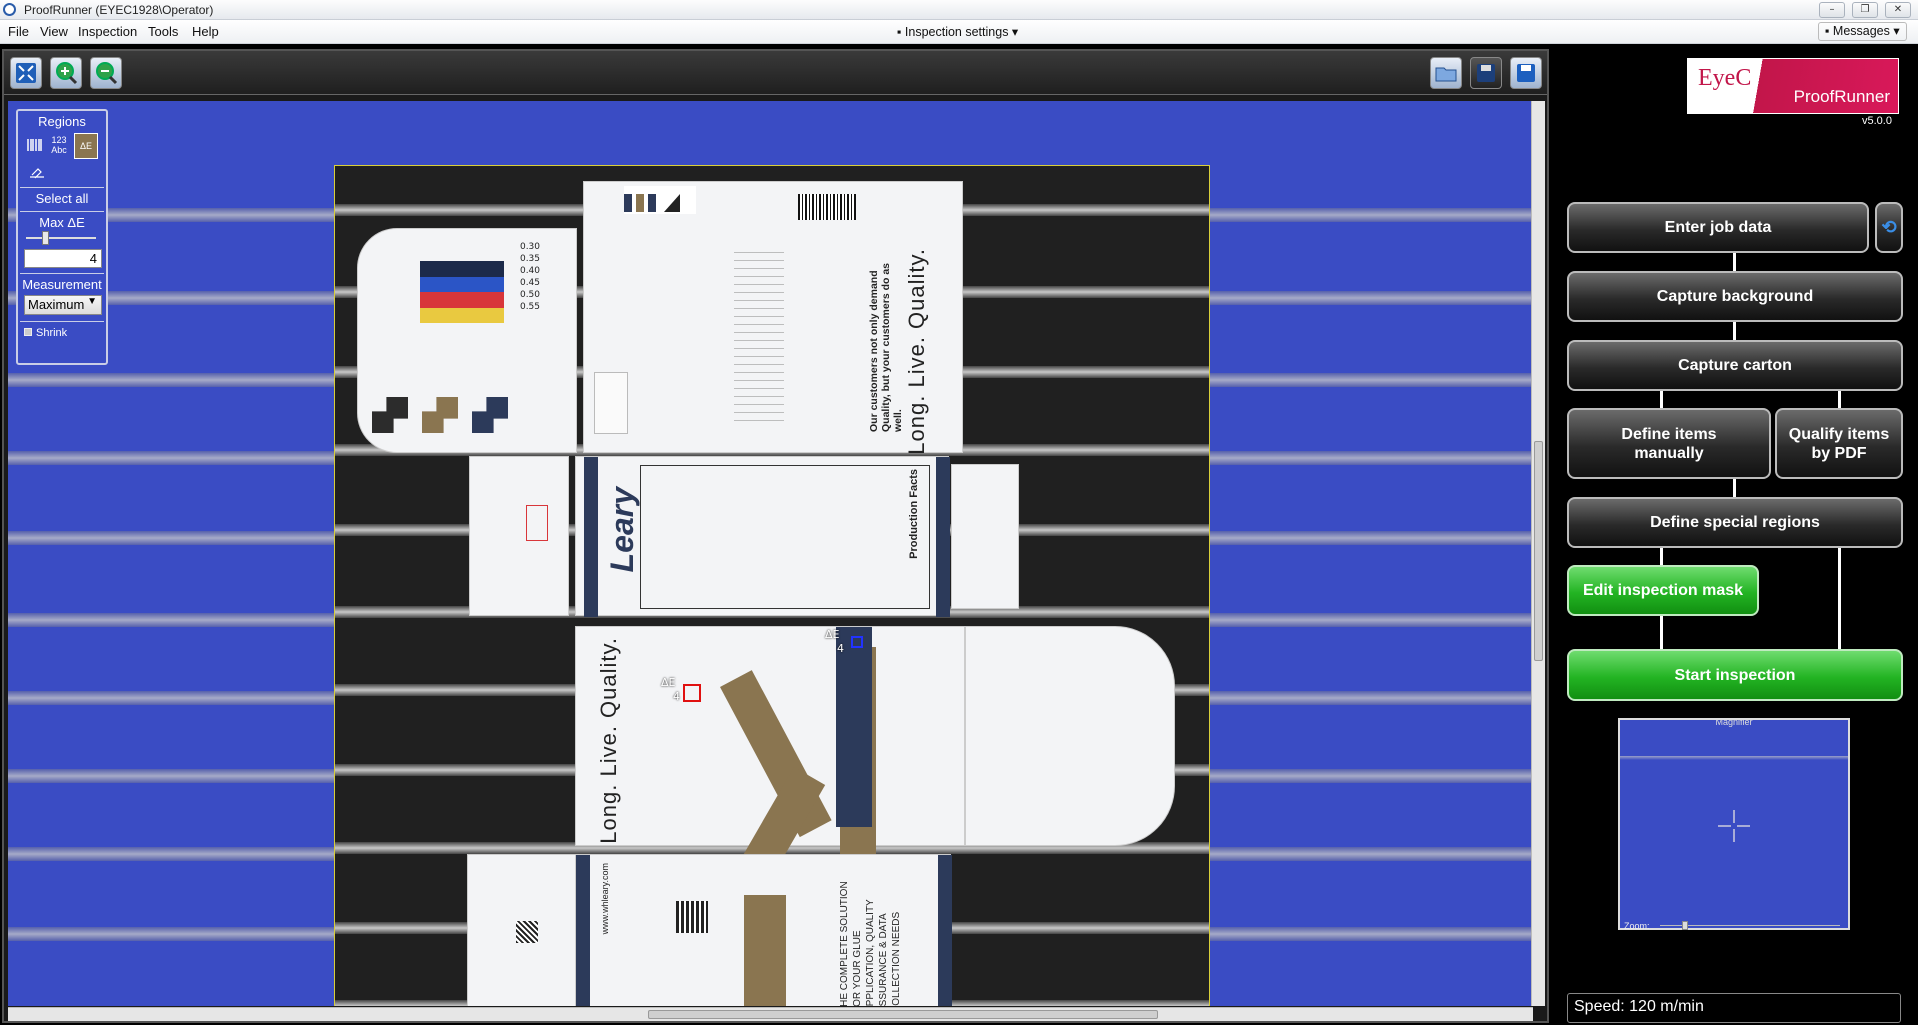  What do you see at coordinates (775, 73) in the screenshot?
I see `viewer-toolbar` at bounding box center [775, 73].